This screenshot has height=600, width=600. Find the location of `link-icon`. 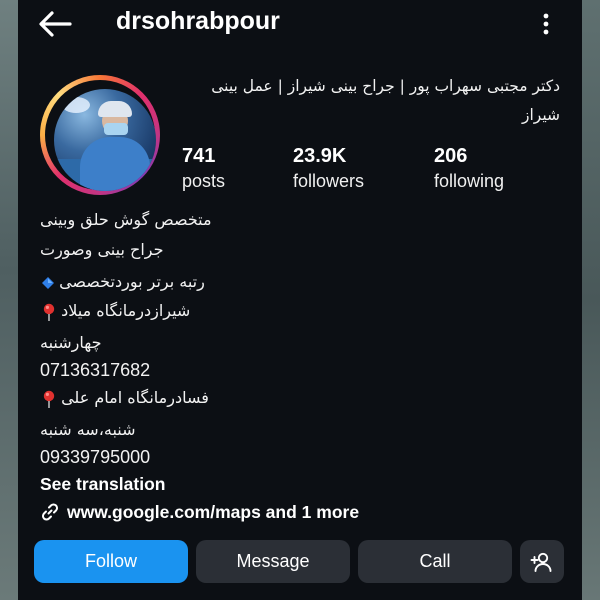

link-icon is located at coordinates (50, 512).